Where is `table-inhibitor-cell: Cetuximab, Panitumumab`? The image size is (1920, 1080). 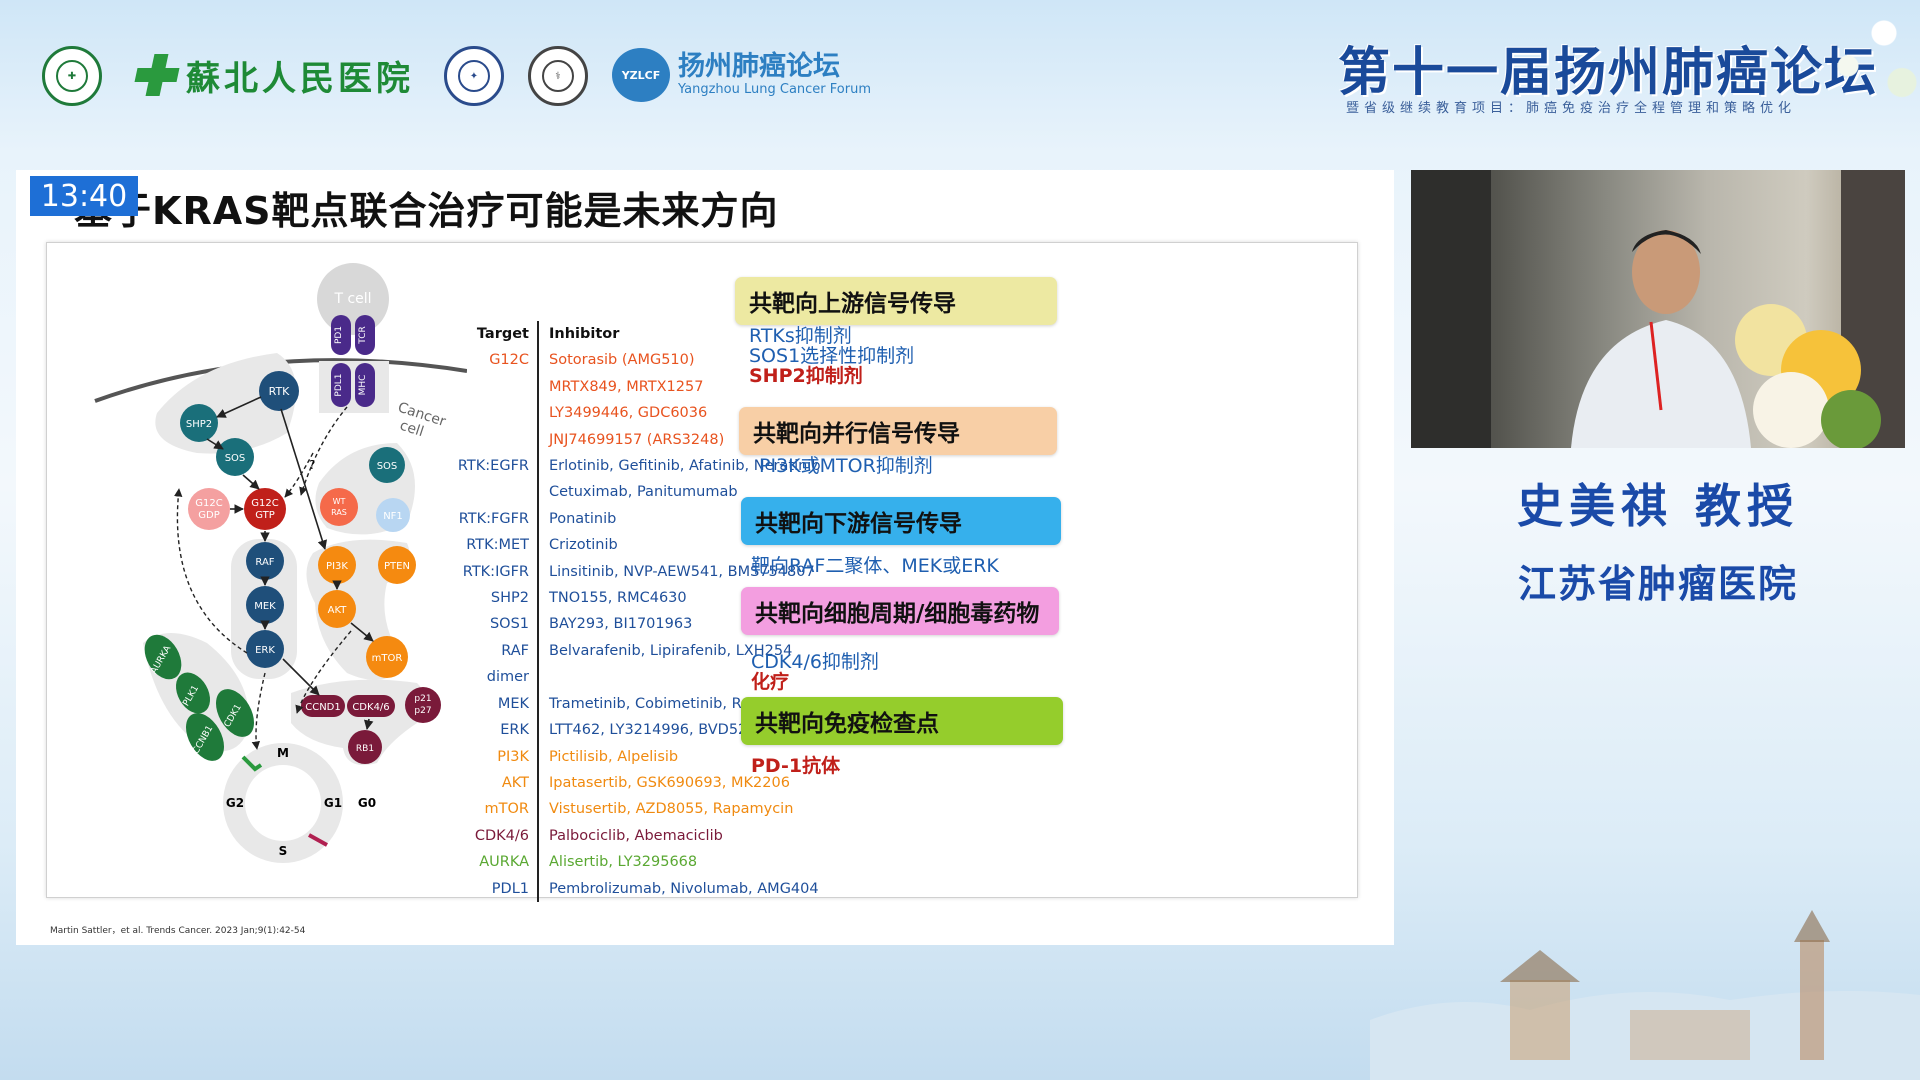 table-inhibitor-cell: Cetuximab, Panitumumab is located at coordinates (637, 492).